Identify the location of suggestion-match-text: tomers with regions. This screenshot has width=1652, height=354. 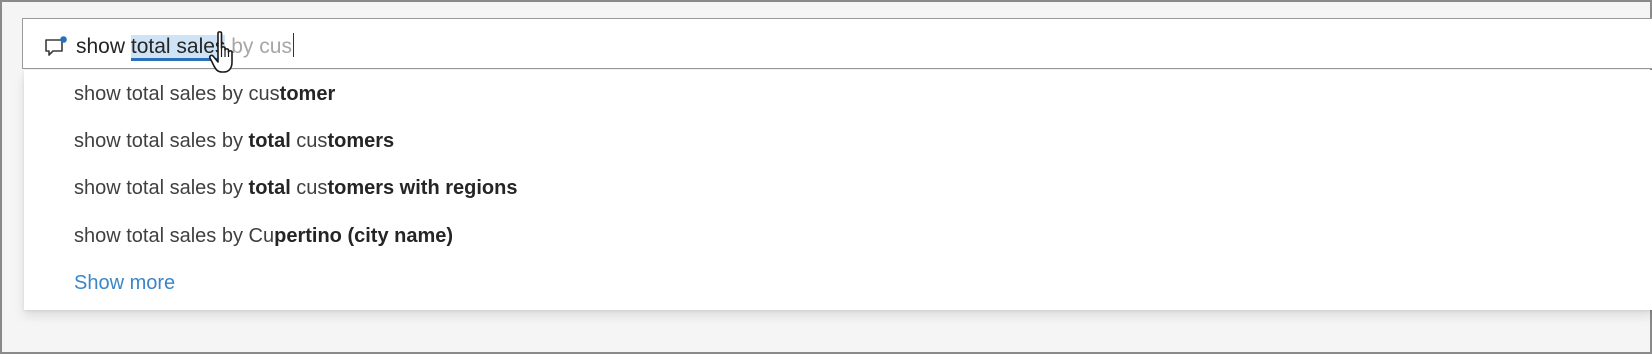
(422, 188).